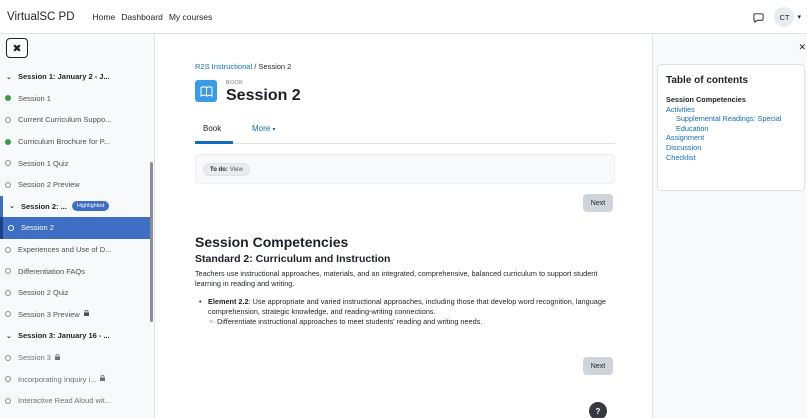  Describe the element at coordinates (75, 358) in the screenshot. I see `course-index-item: Session 3` at that location.